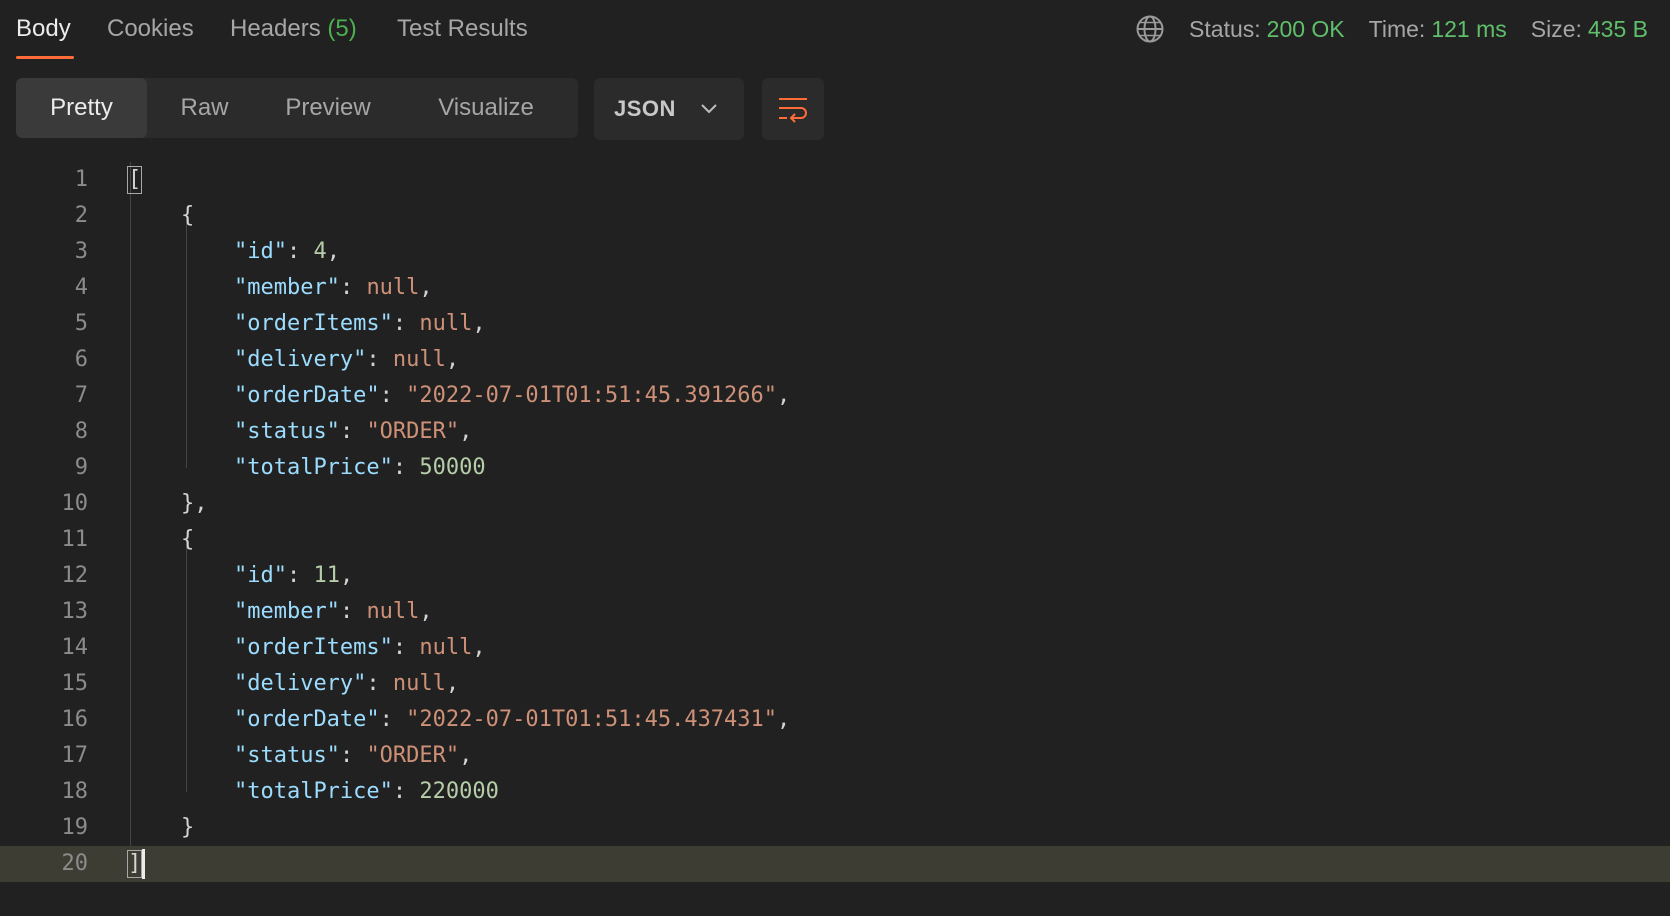 This screenshot has width=1670, height=916. What do you see at coordinates (835, 864) in the screenshot?
I see `code-line: 20]` at bounding box center [835, 864].